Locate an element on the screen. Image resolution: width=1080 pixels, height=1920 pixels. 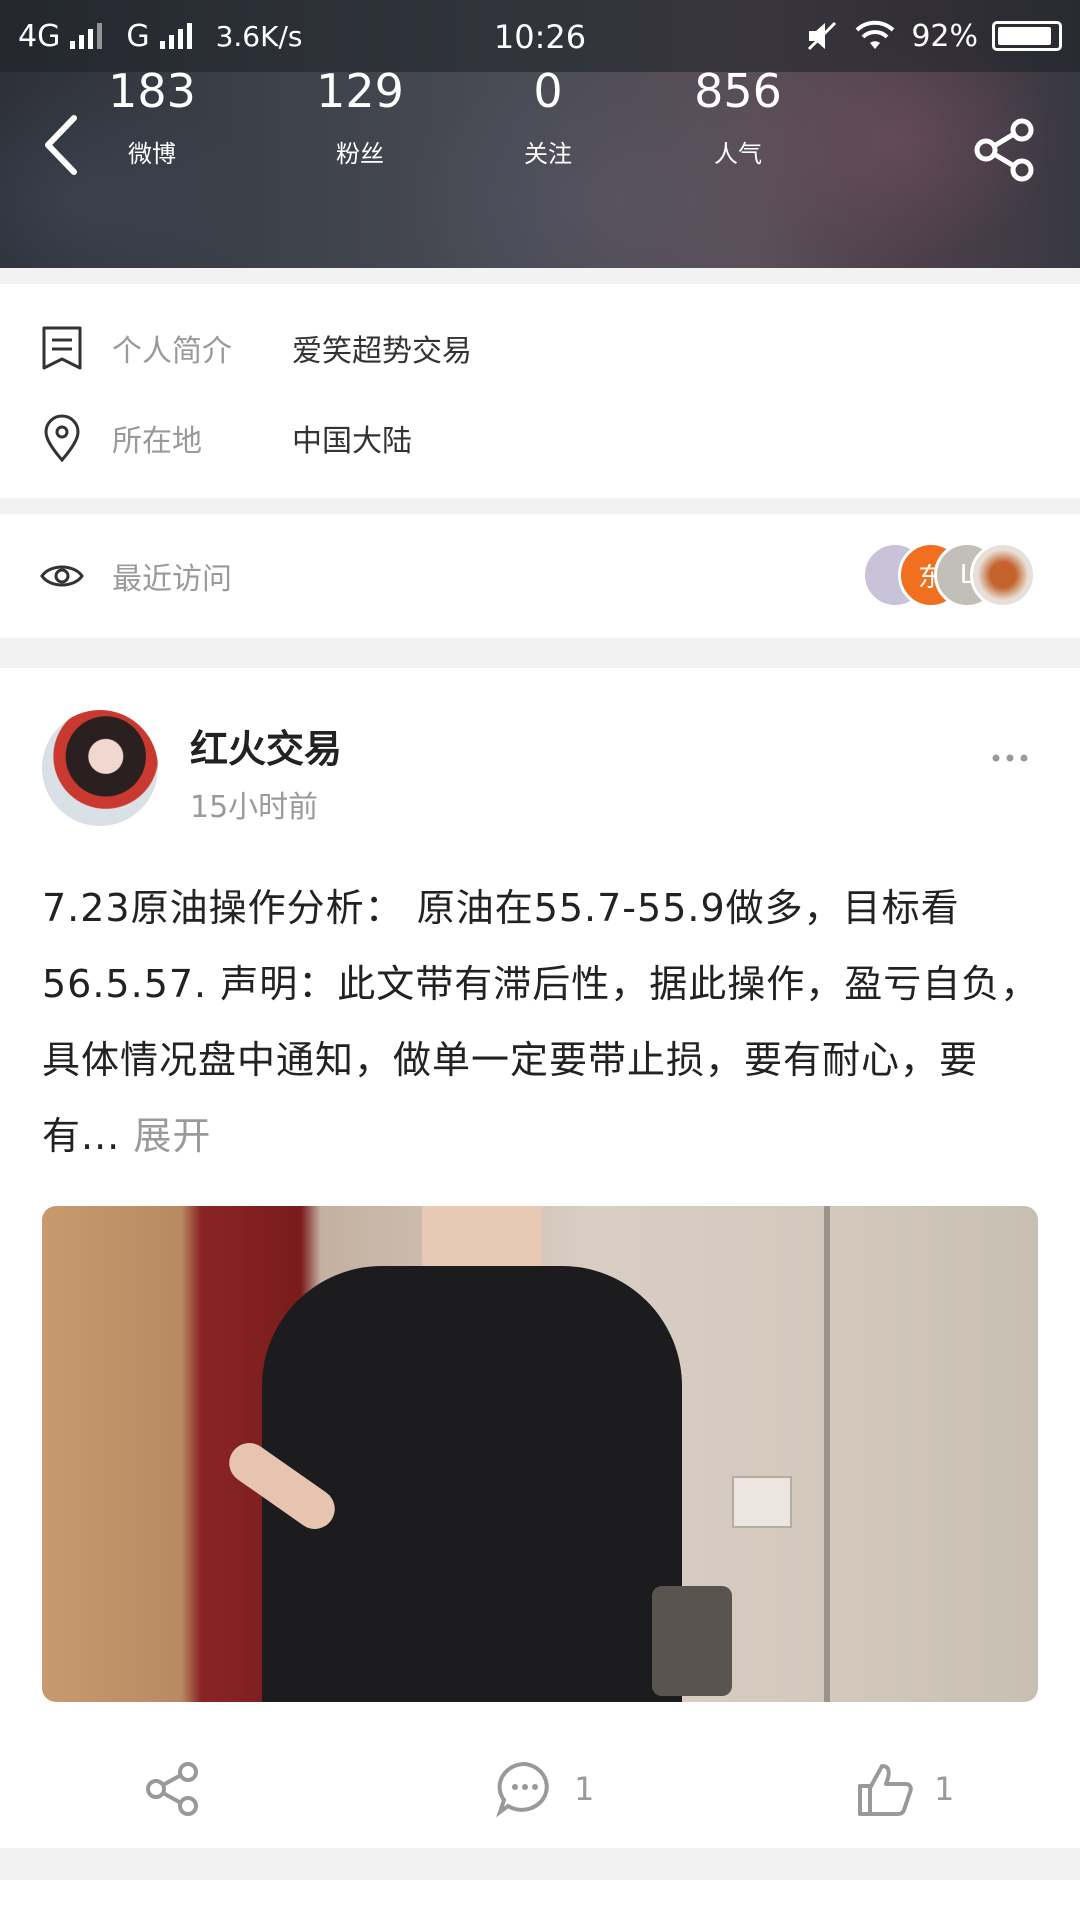
stat-follow-label: 关注 is located at coordinates (548, 154).